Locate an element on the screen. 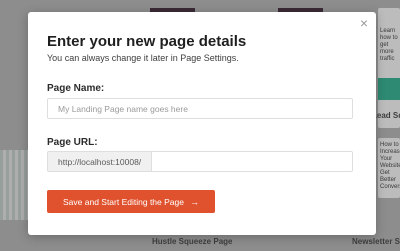 This screenshot has height=251, width=400. save-and-edit-label: Save and Start Editing the Page is located at coordinates (123, 201).